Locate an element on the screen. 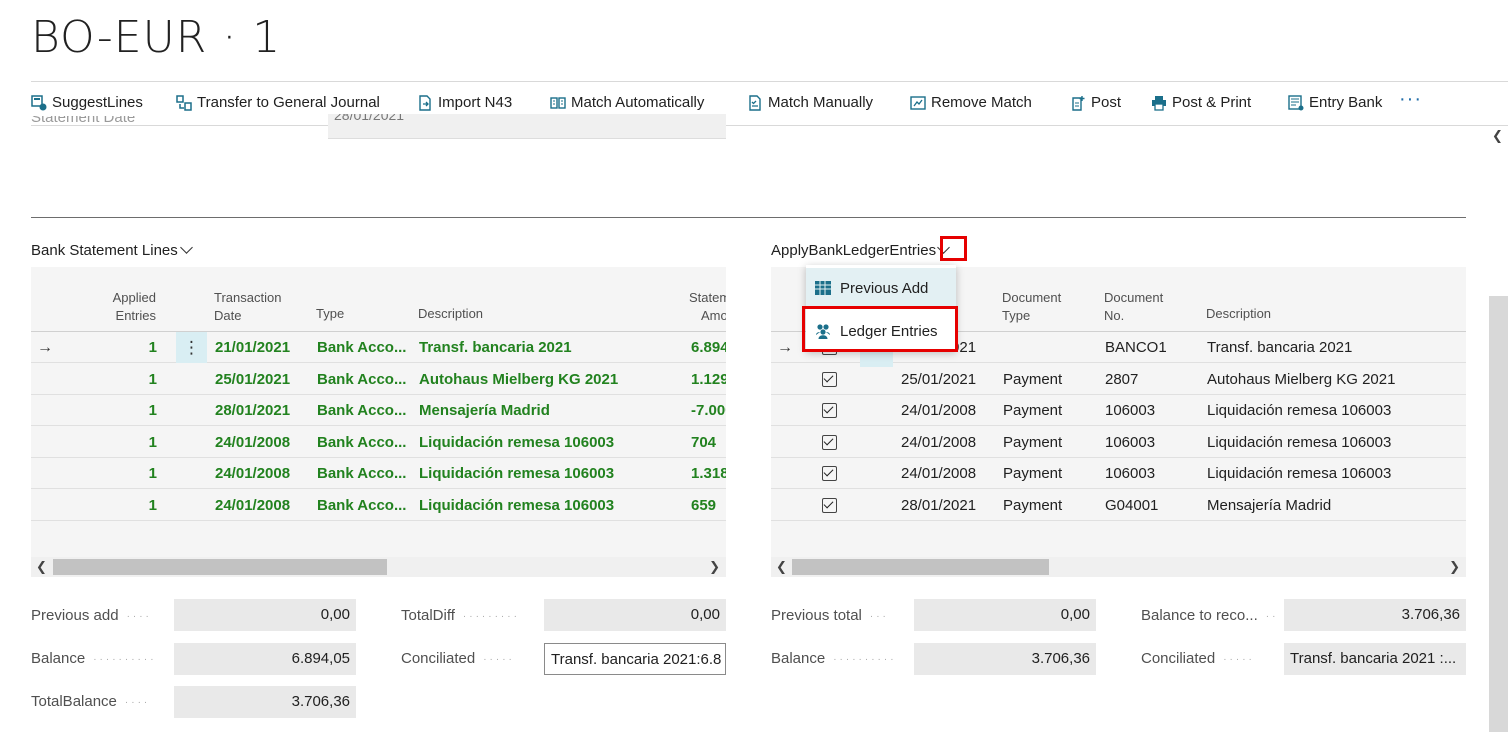  col-type: Type is located at coordinates (330, 314).